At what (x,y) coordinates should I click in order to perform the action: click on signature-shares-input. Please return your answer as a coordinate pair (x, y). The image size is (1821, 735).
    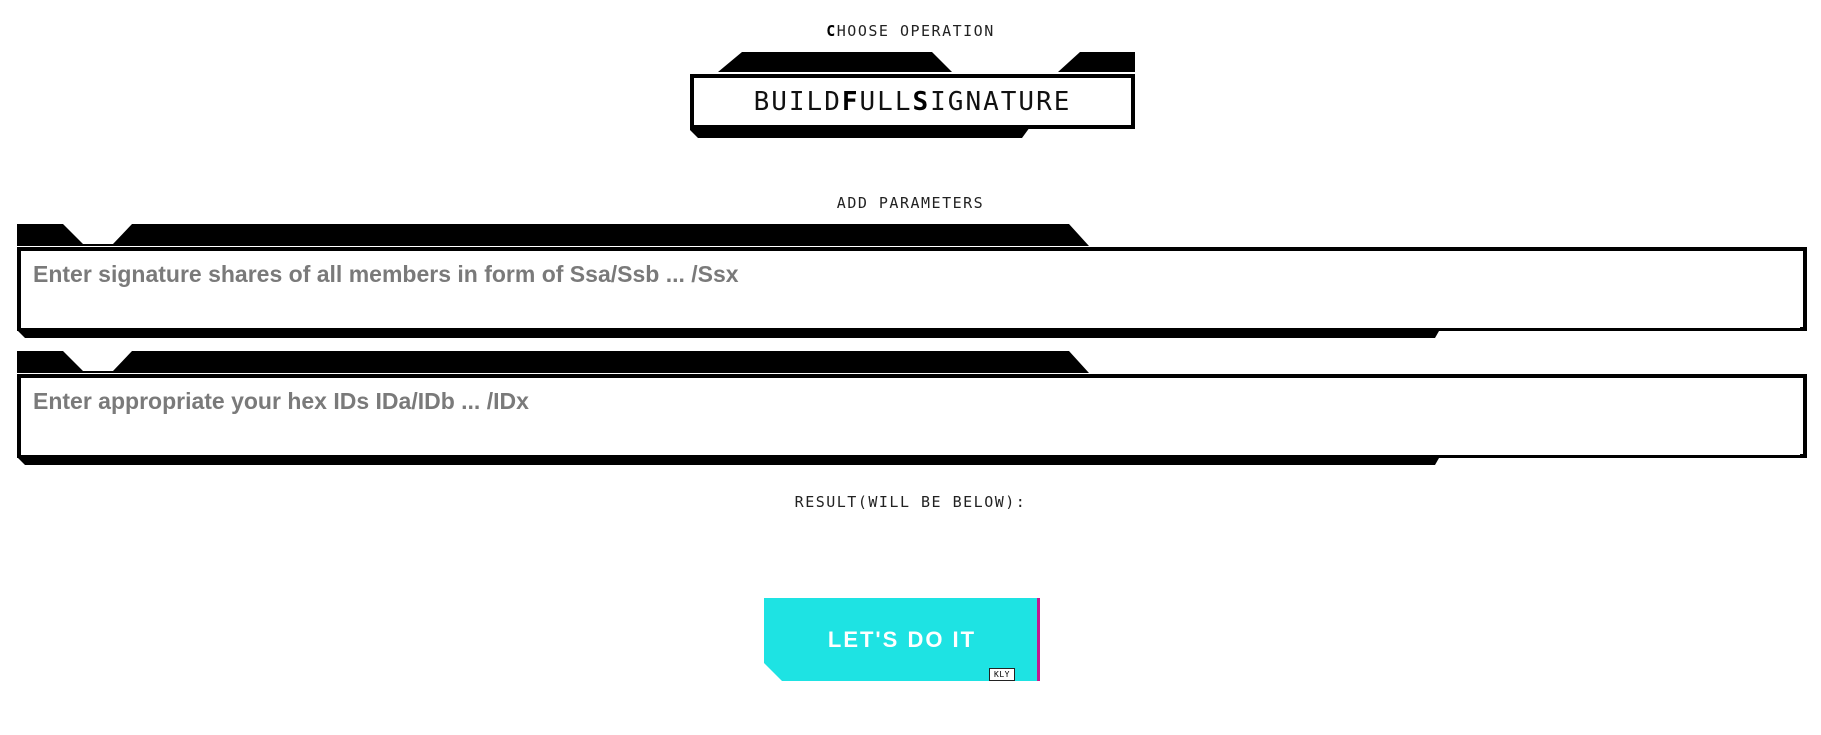
    Looking at the image, I should click on (910, 289).